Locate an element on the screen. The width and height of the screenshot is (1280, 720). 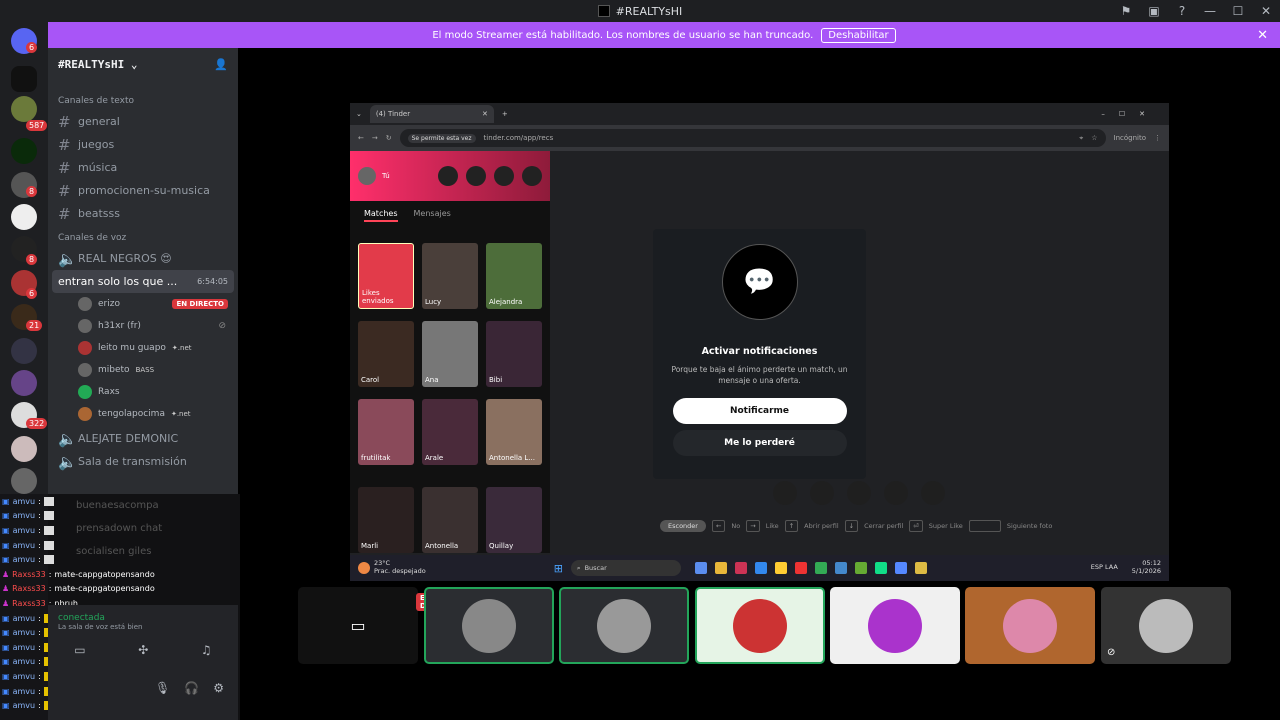
likes-sent-card: Likes enviados is located at coordinates (386, 276).